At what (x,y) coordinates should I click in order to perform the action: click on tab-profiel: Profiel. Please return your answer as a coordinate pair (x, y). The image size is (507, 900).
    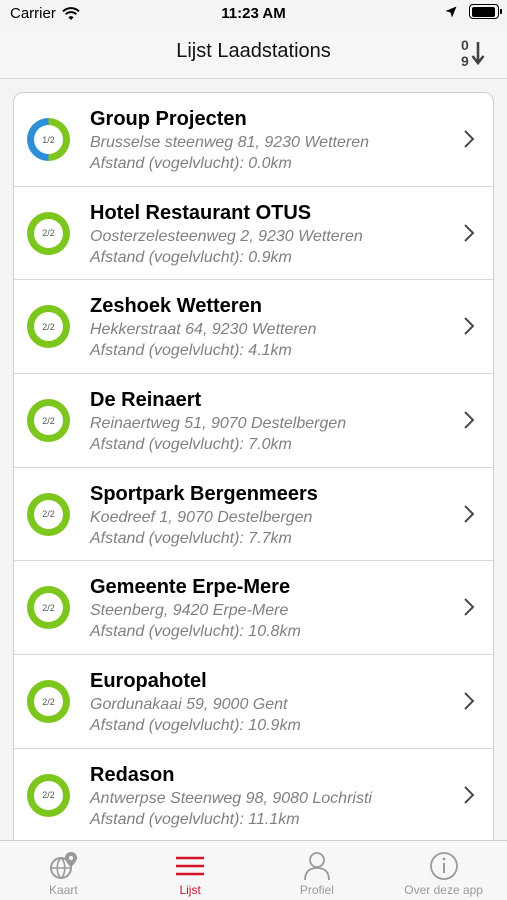
    Looking at the image, I should click on (317, 870).